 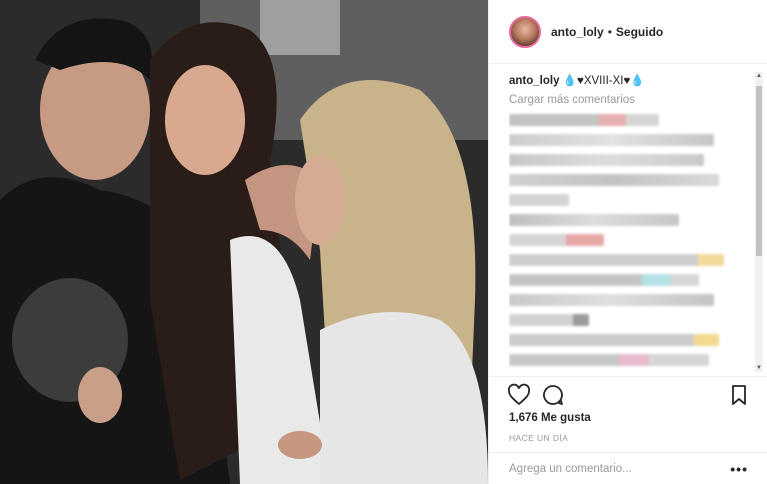 I want to click on comment-bubble-icon, so click(x=553, y=395).